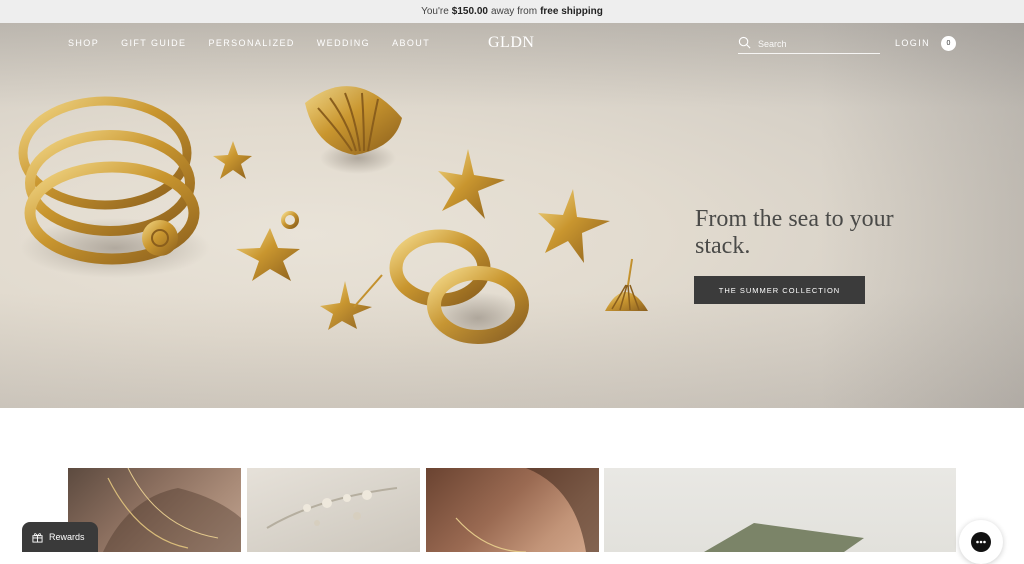 The height and width of the screenshot is (564, 1024). I want to click on promo-prefix: You're, so click(435, 11).